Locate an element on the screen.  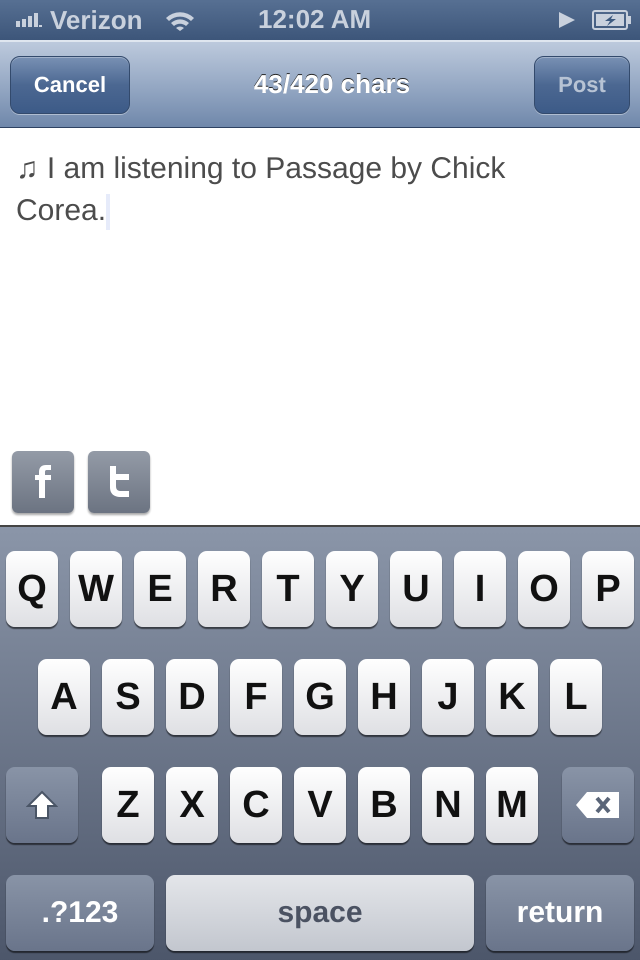
space-key: space is located at coordinates (320, 913).